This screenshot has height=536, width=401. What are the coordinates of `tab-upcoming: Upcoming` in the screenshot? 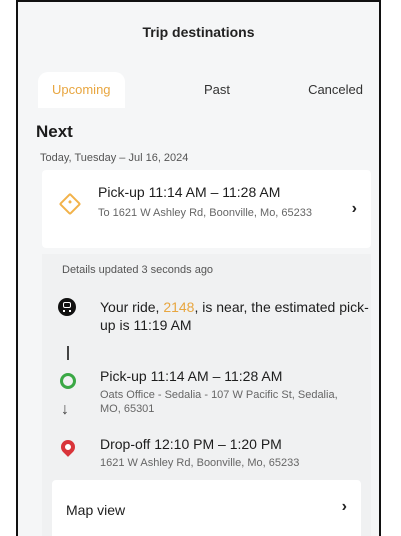 It's located at (81, 90).